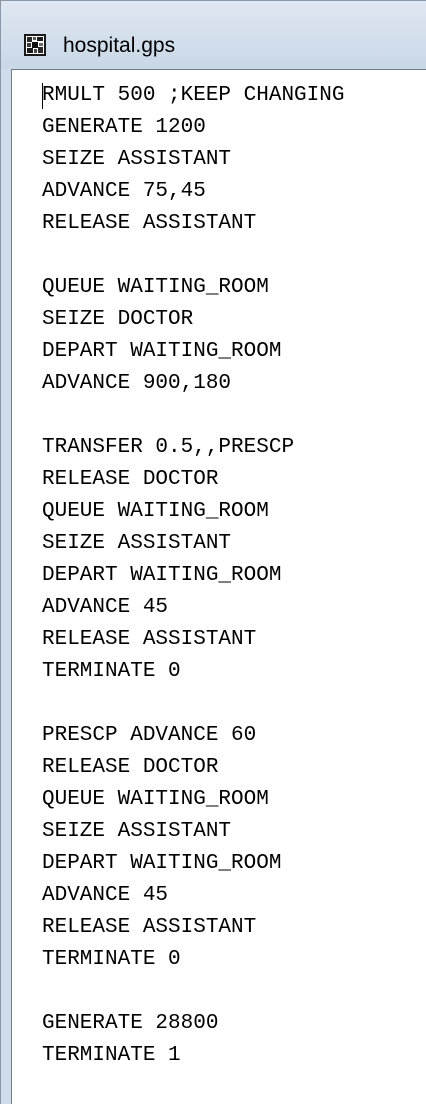 The image size is (426, 1104). What do you see at coordinates (193, 128) in the screenshot?
I see `code-line: GENERATE 1200` at bounding box center [193, 128].